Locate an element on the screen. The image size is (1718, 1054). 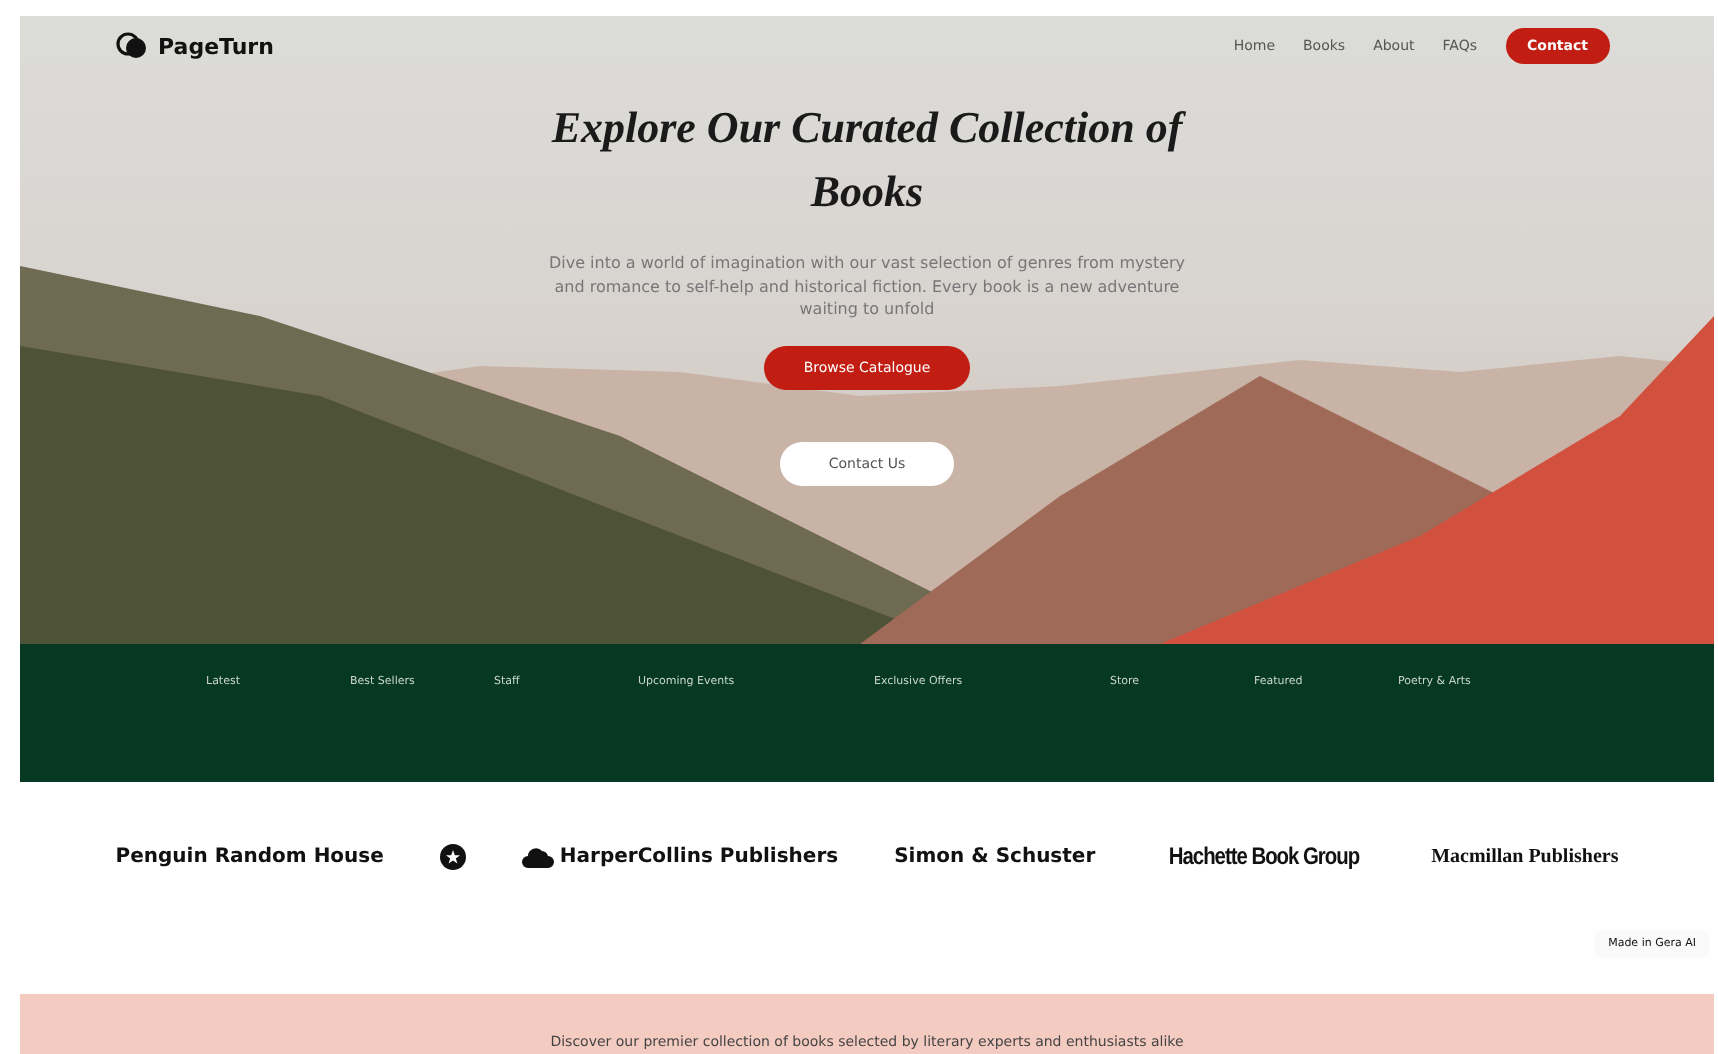
publisher-logo: Hachette Book Group is located at coordinates (1263, 856).